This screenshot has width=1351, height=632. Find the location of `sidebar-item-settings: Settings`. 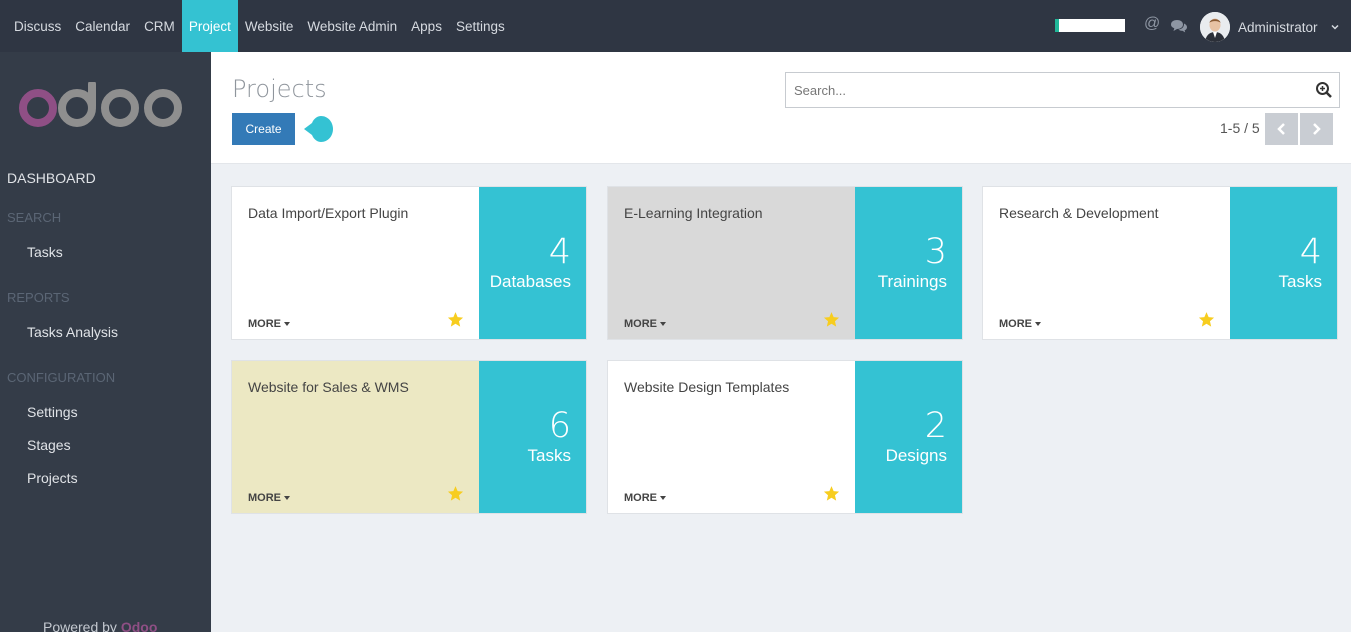

sidebar-item-settings: Settings is located at coordinates (52, 412).